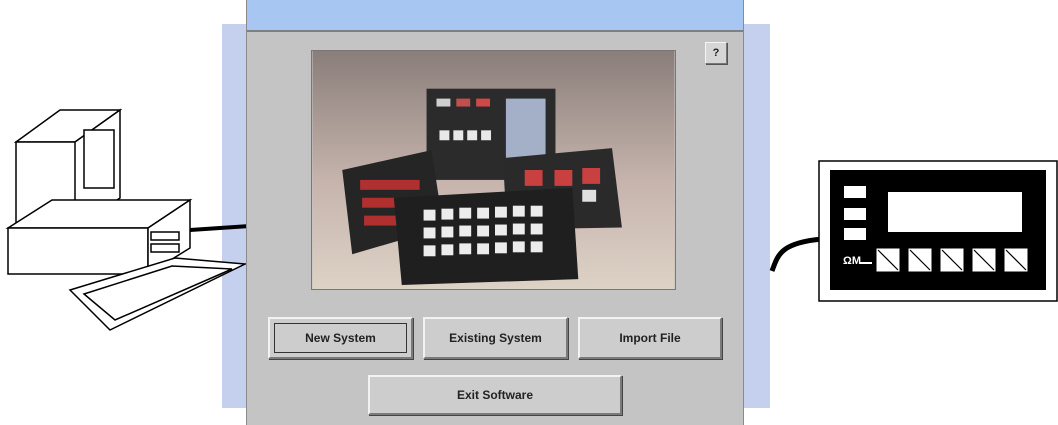 Image resolution: width=1058 pixels, height=425 pixels. I want to click on device-icon: ΩM, so click(938, 231).